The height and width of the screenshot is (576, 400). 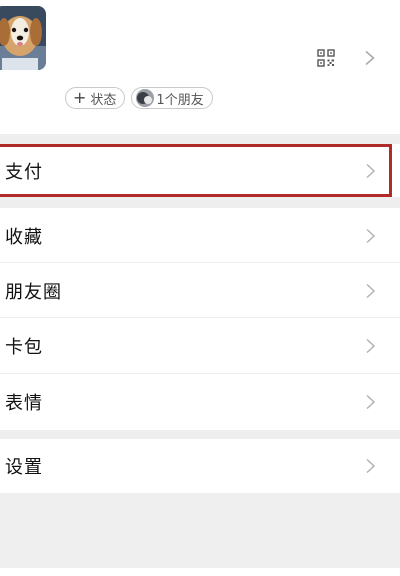 I want to click on menu-item-label: 收藏, so click(x=24, y=237).